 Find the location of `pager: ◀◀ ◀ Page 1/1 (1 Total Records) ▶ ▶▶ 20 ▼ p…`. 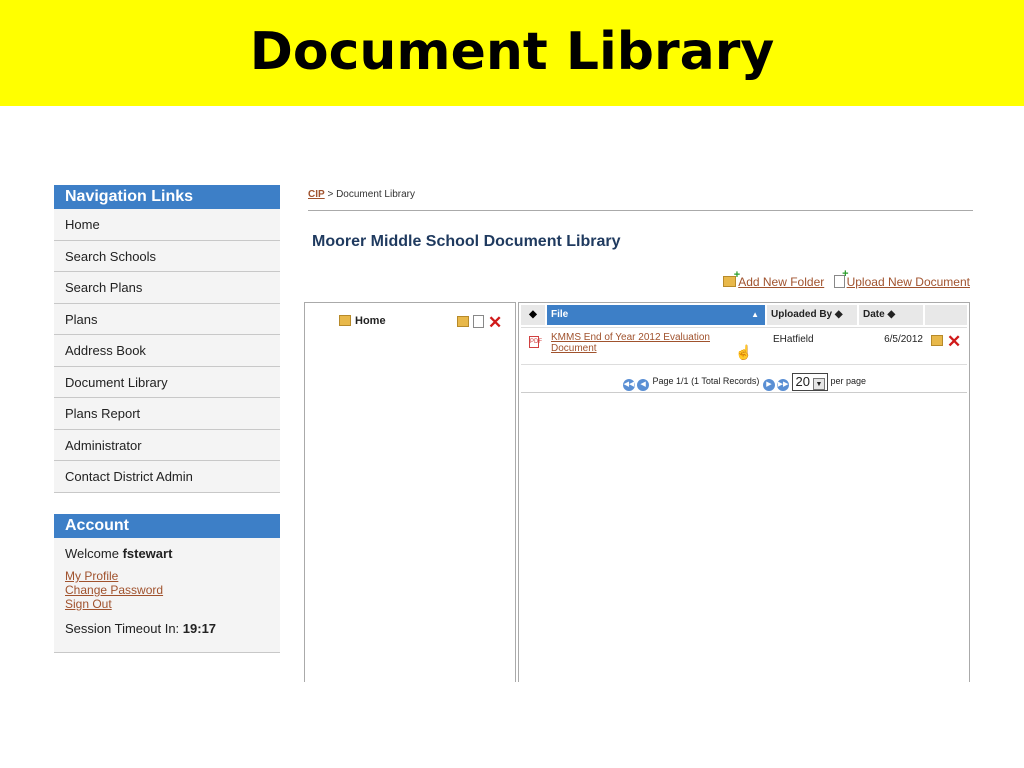

pager: ◀◀ ◀ Page 1/1 (1 Total Records) ▶ ▶▶ 20 ▼ p… is located at coordinates (744, 381).